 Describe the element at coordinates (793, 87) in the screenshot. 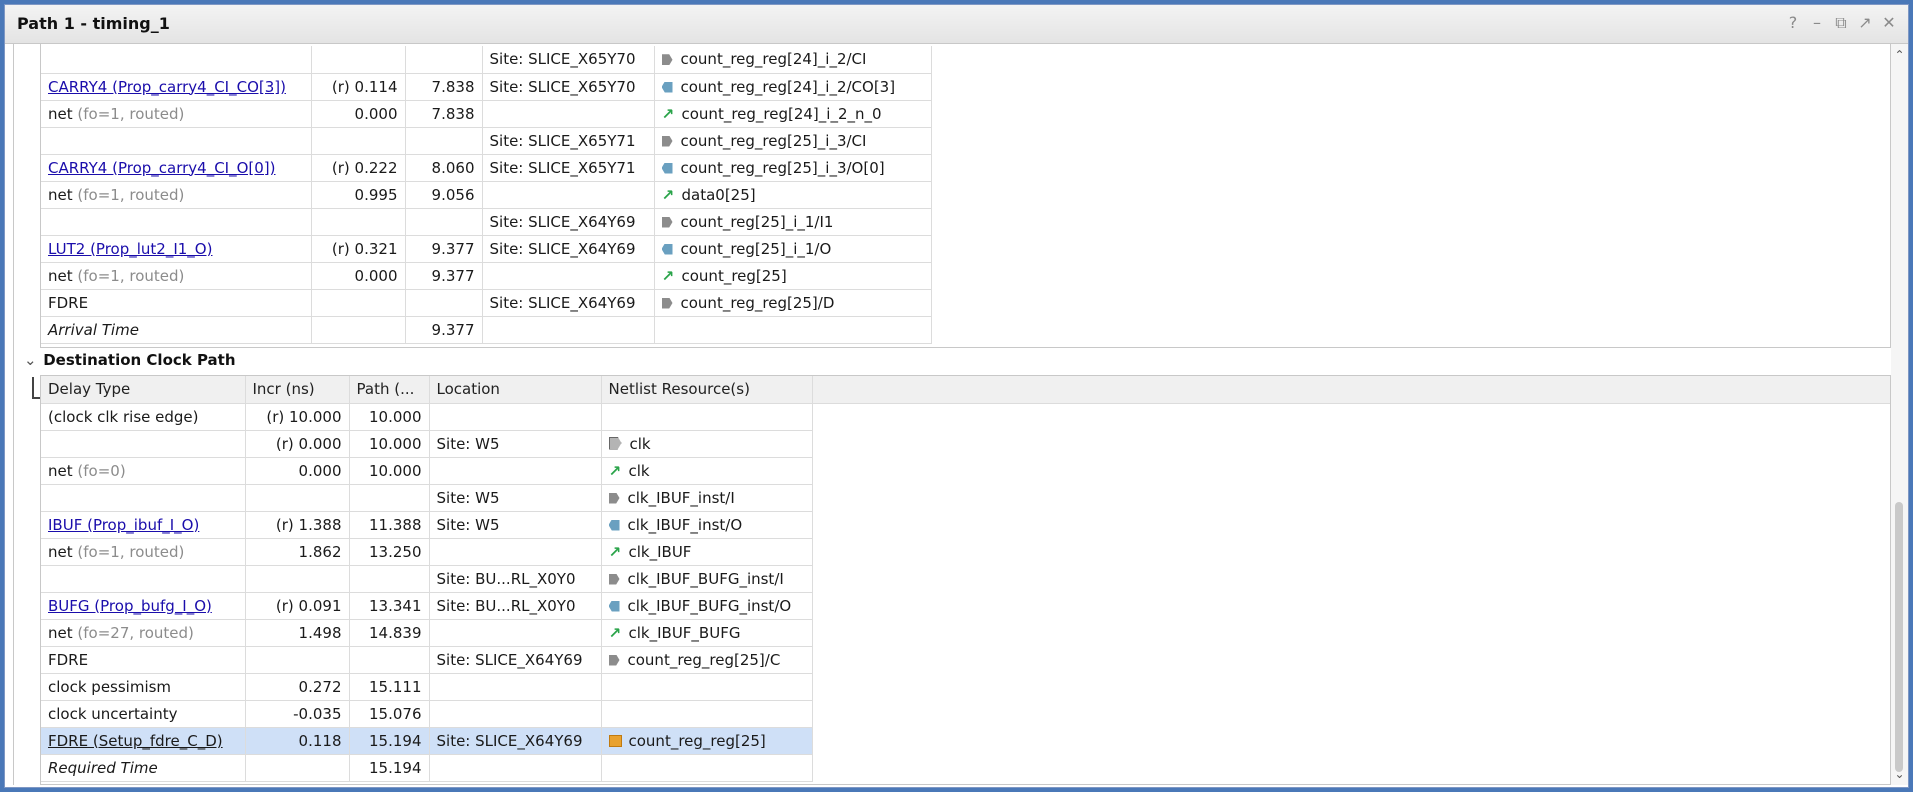

I see `netlist-resource-cell: count_reg_reg[24]_i_2/CO[3]` at that location.